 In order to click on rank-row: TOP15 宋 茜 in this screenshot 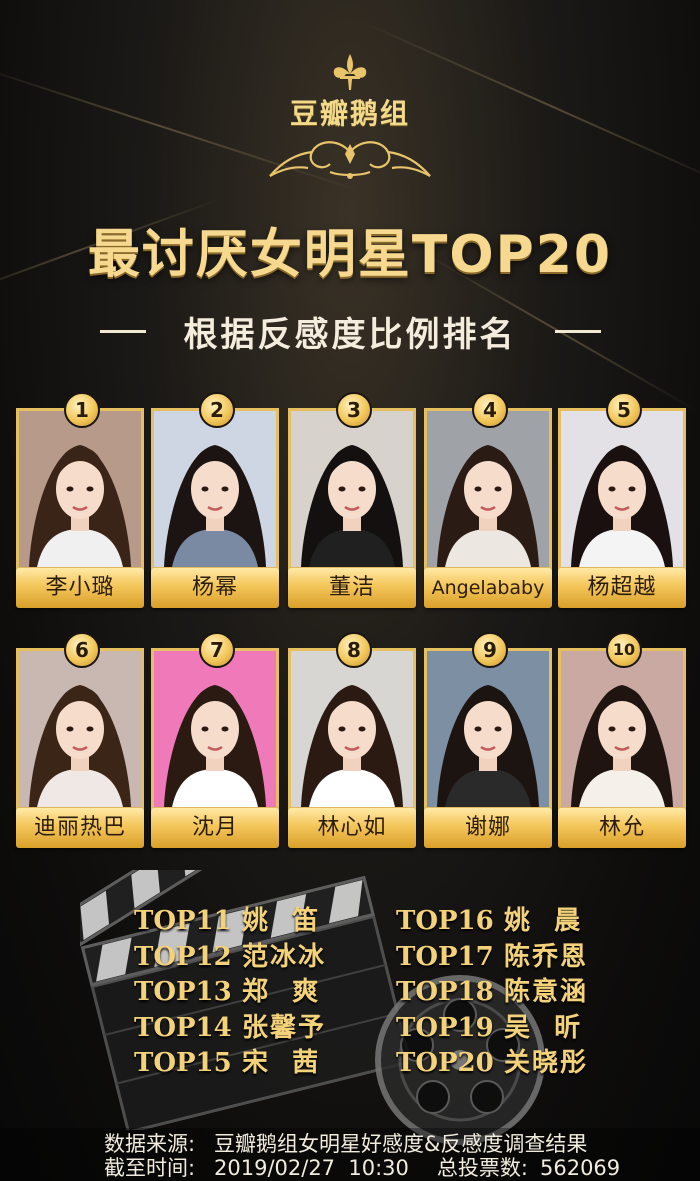, I will do `click(227, 1060)`.